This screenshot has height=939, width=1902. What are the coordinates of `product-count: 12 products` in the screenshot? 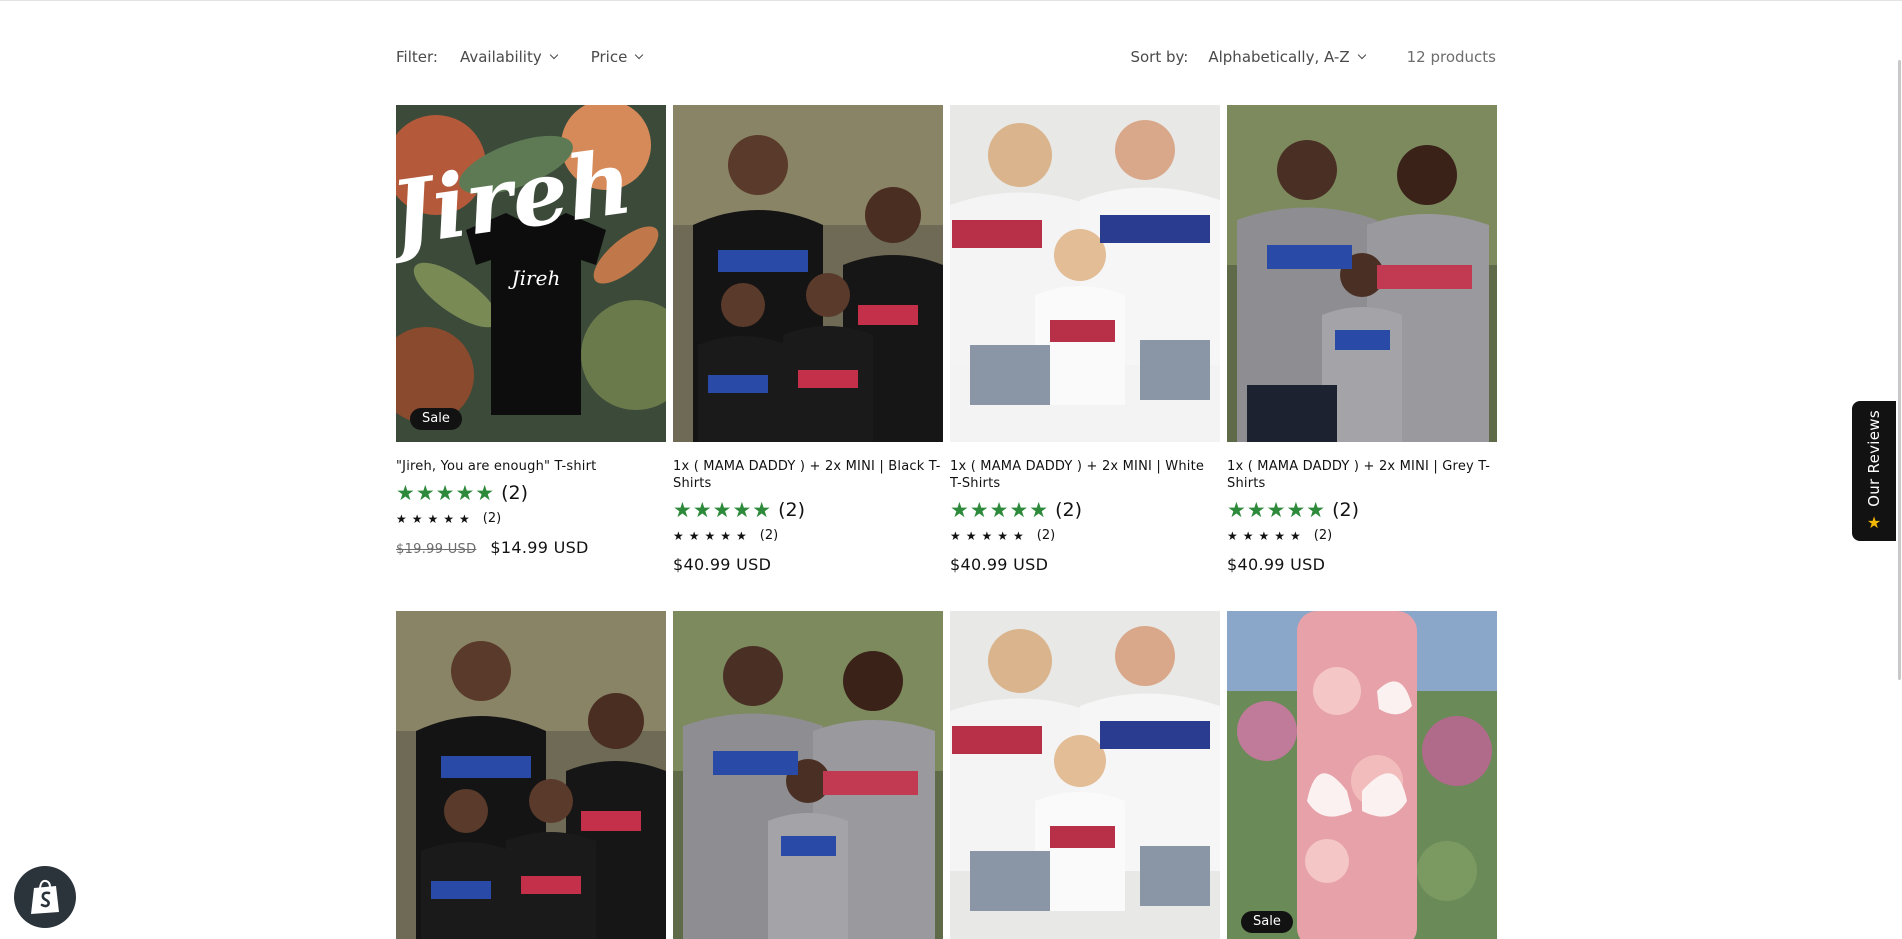 It's located at (1451, 57).